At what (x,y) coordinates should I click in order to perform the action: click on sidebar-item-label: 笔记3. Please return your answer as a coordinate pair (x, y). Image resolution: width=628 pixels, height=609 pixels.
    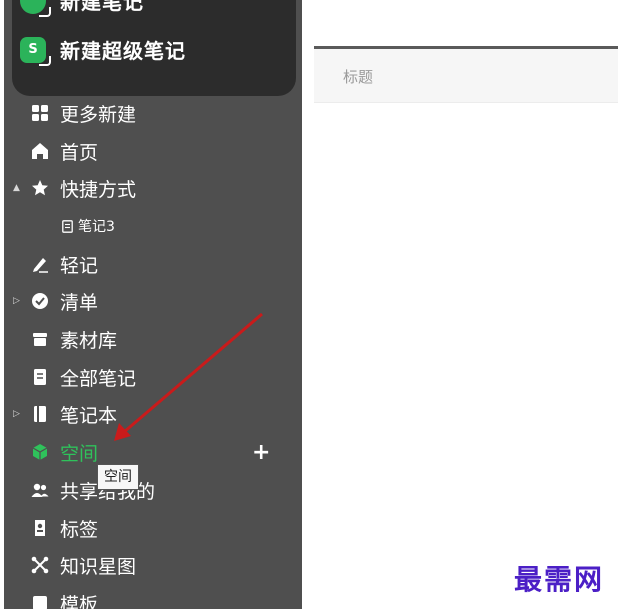
    Looking at the image, I should click on (96, 227).